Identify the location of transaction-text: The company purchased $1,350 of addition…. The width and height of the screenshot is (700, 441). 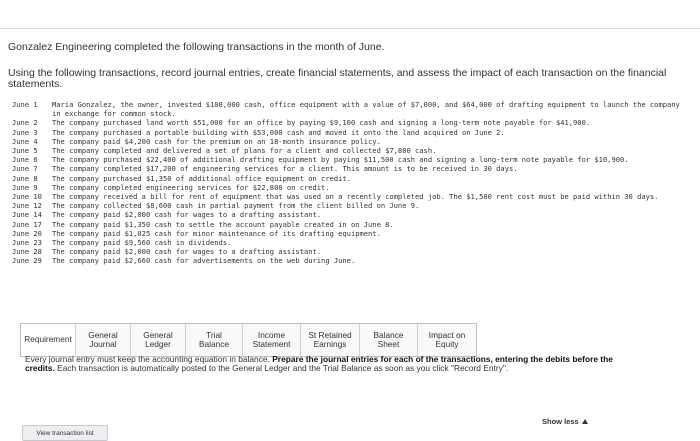
(201, 178).